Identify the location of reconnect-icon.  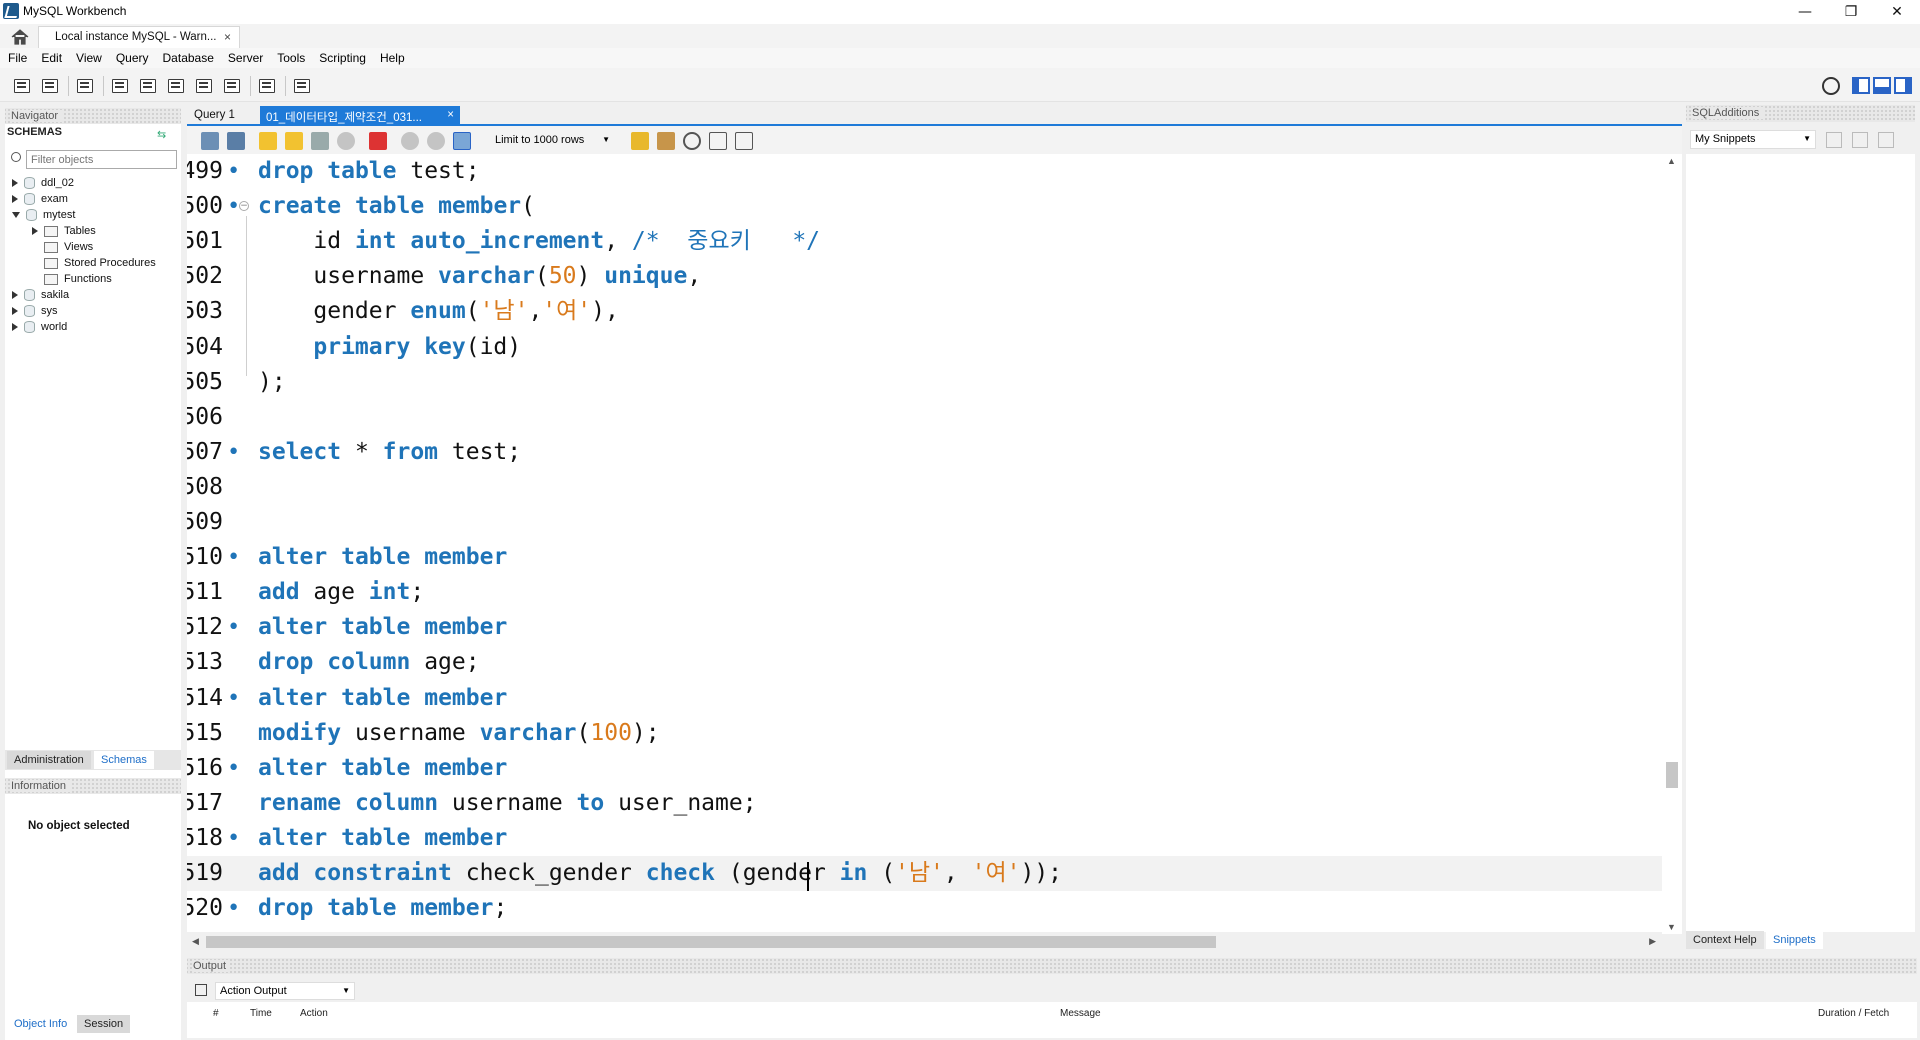
(302, 86).